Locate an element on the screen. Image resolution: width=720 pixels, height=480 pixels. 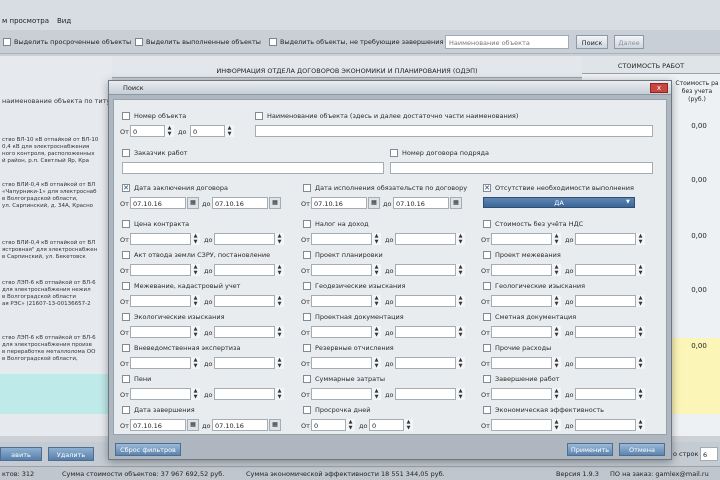
income-tax-checkbox is located at coordinates (307, 224).